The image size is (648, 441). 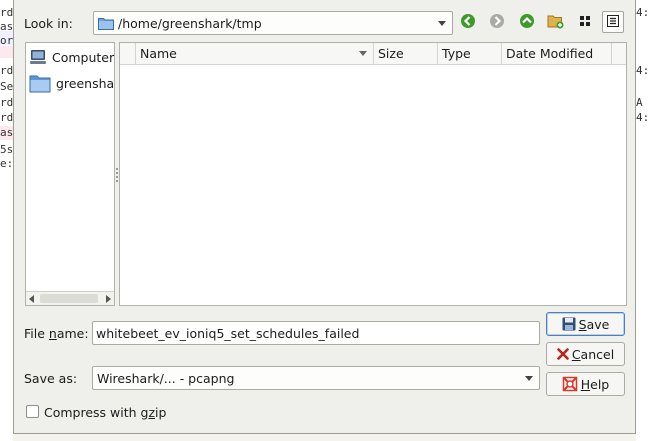 What do you see at coordinates (456, 53) in the screenshot?
I see `column-header-label: Type` at bounding box center [456, 53].